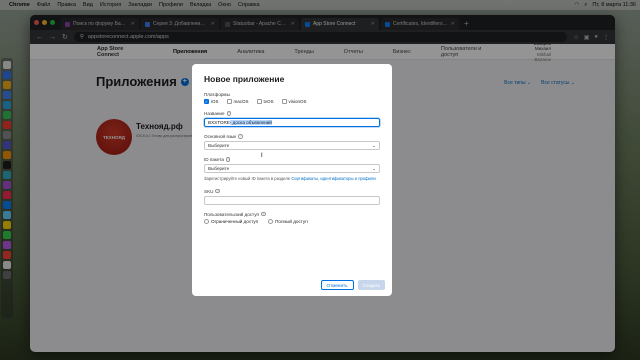  I want to click on name-label: Название?, so click(292, 113).